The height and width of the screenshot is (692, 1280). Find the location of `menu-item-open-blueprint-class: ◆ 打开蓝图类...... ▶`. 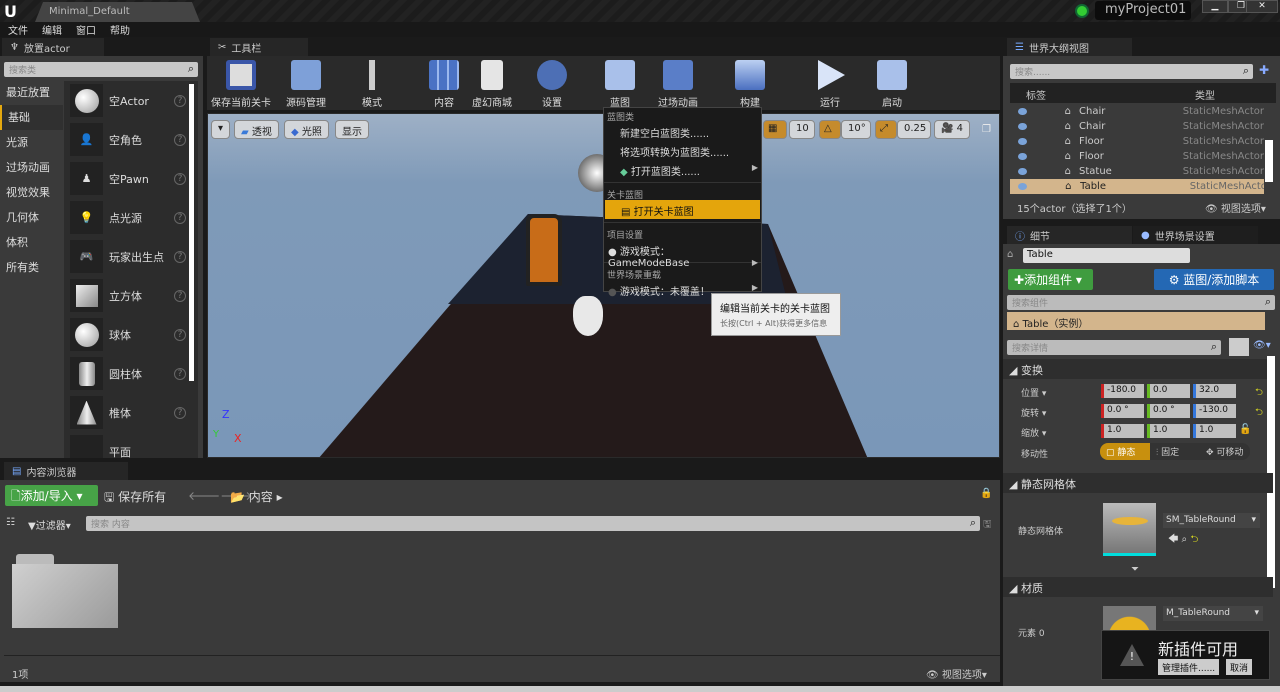

menu-item-open-blueprint-class: ◆ 打开蓝图类...... ▶ is located at coordinates (682, 169).